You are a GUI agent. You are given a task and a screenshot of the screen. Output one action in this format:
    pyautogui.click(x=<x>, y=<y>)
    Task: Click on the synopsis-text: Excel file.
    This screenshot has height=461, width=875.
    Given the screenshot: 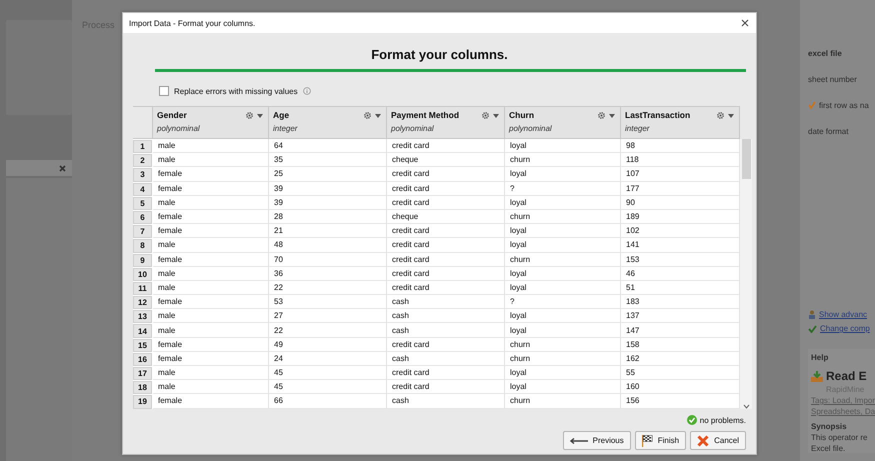 What is the action you would take?
    pyautogui.click(x=828, y=448)
    